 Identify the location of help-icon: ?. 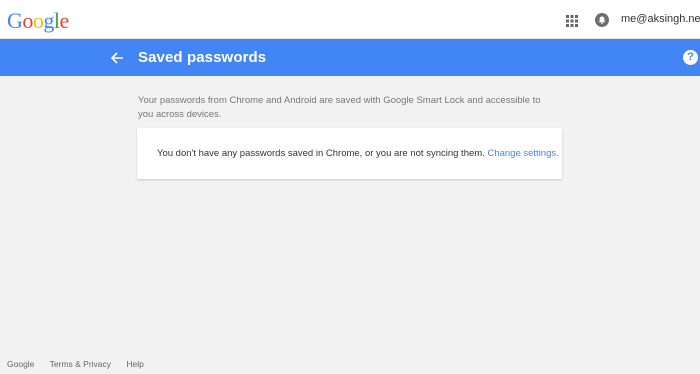
(690, 57).